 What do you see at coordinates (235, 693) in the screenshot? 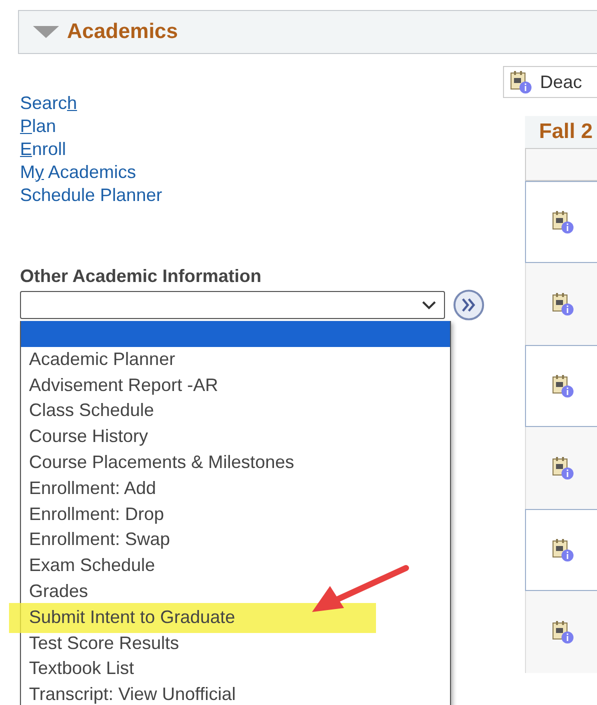
I see `dropdown-option: Transcript: View Unofficial` at bounding box center [235, 693].